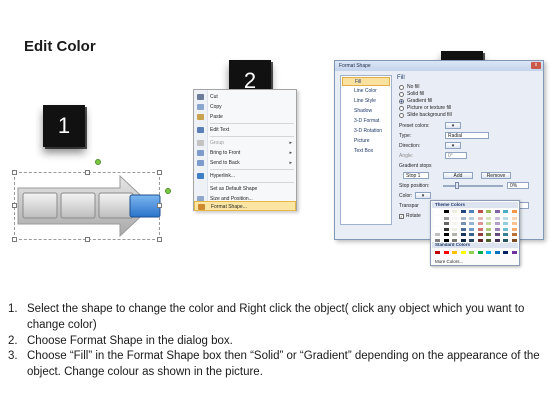 The width and height of the screenshot is (560, 420). What do you see at coordinates (467, 135) in the screenshot?
I see `type-select: Radial` at bounding box center [467, 135].